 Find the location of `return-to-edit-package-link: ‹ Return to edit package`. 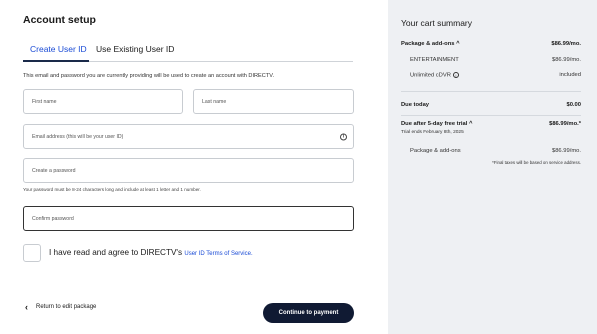

return-to-edit-package-link: ‹ Return to edit package is located at coordinates (61, 307).